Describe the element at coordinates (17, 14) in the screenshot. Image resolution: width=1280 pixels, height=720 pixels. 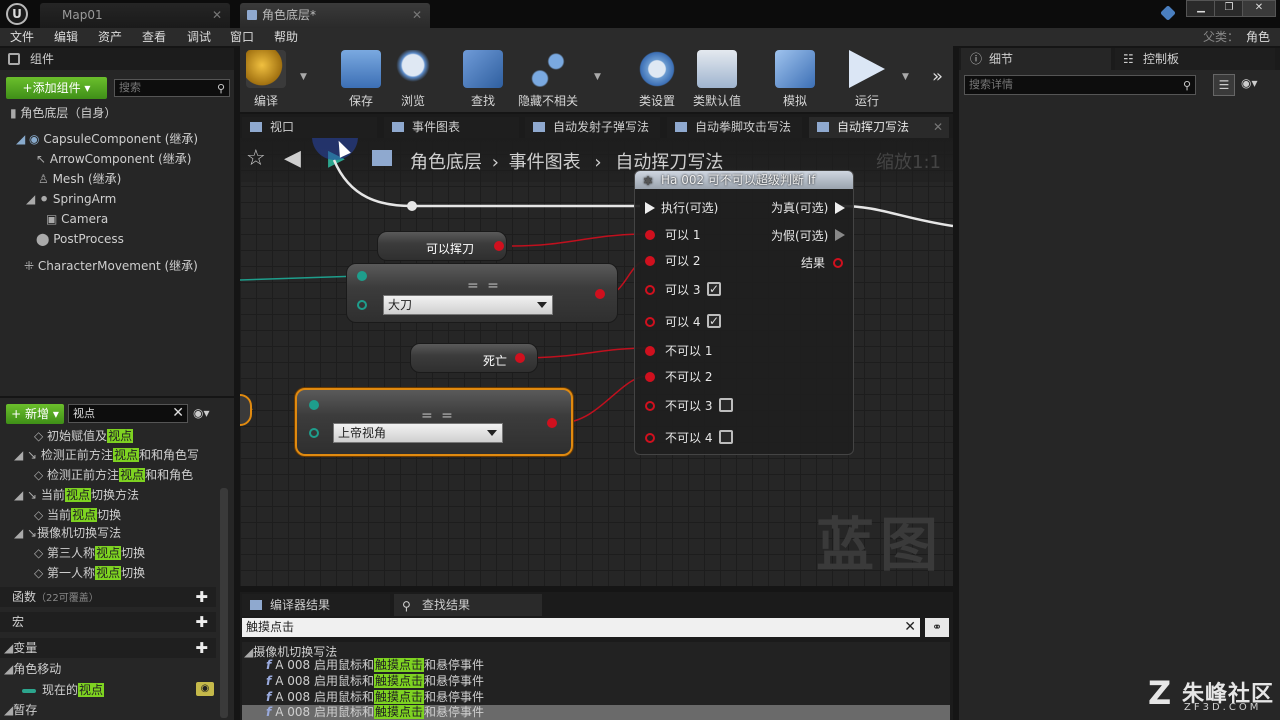
I see `unreal-logo-icon: U` at that location.